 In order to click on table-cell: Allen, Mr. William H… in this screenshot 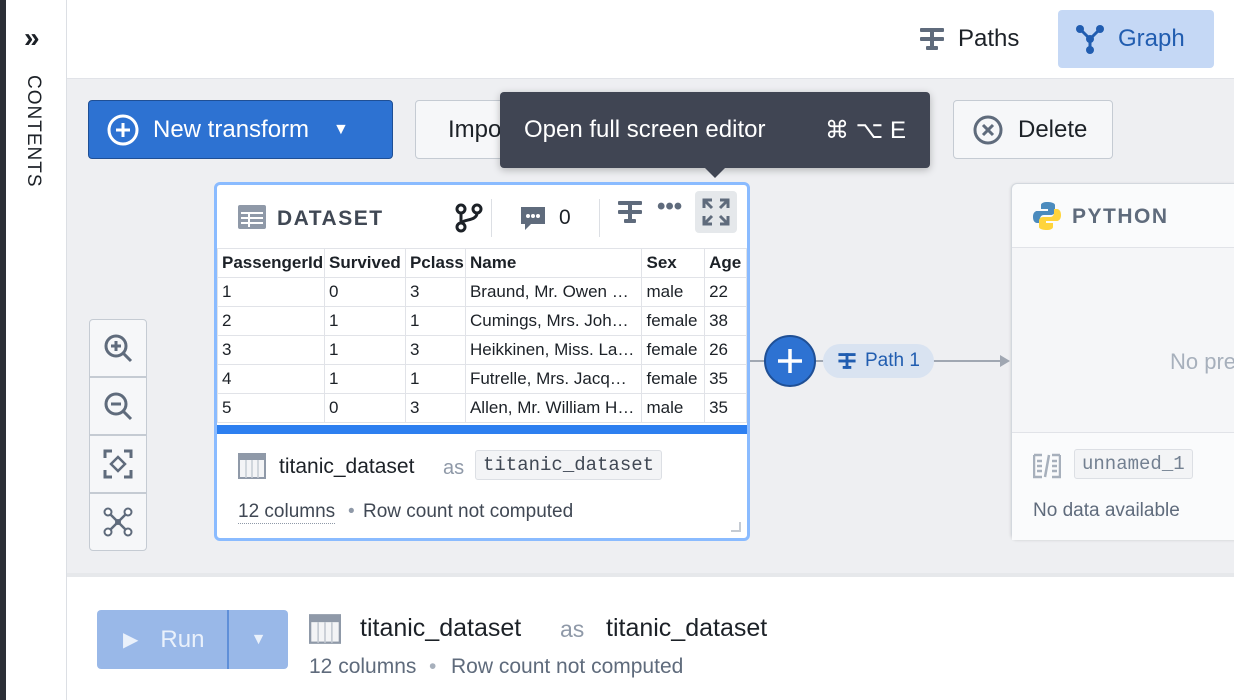, I will do `click(553, 408)`.